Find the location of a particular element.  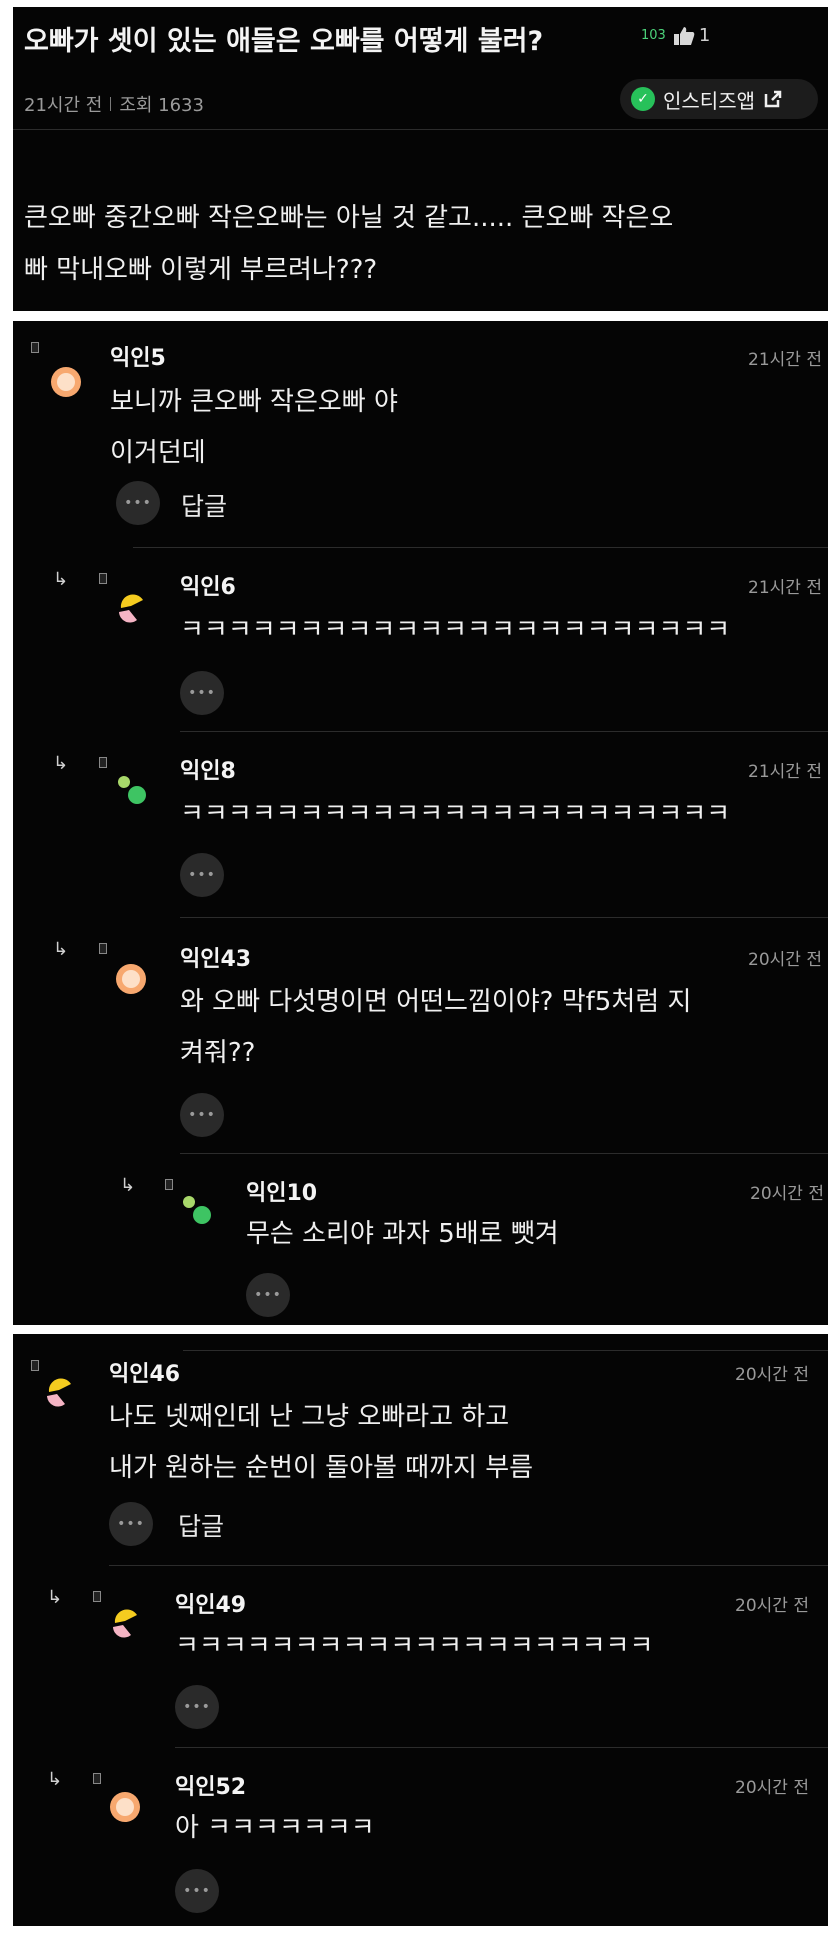

comment-author: 익인43 is located at coordinates (216, 959).